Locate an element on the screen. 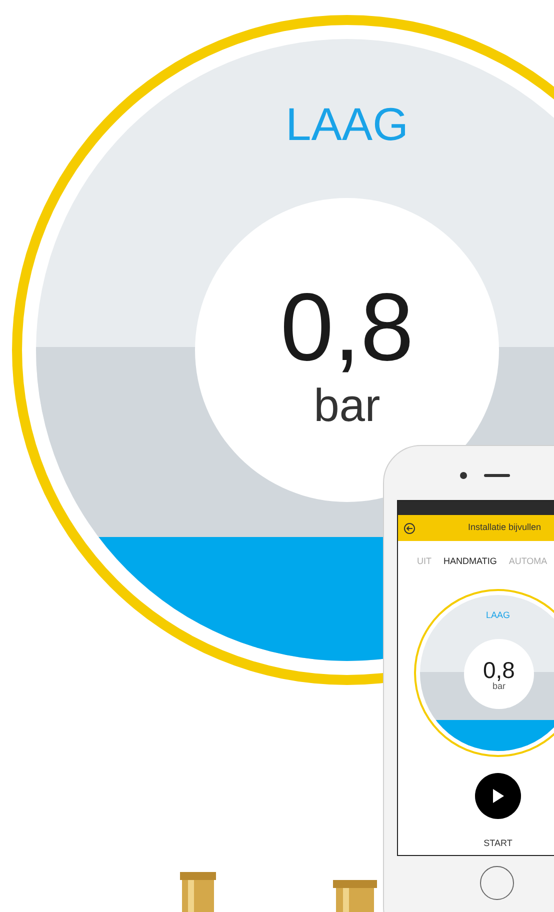 The width and height of the screenshot is (554, 912). header-title: Installatie bijvullen is located at coordinates (504, 527).